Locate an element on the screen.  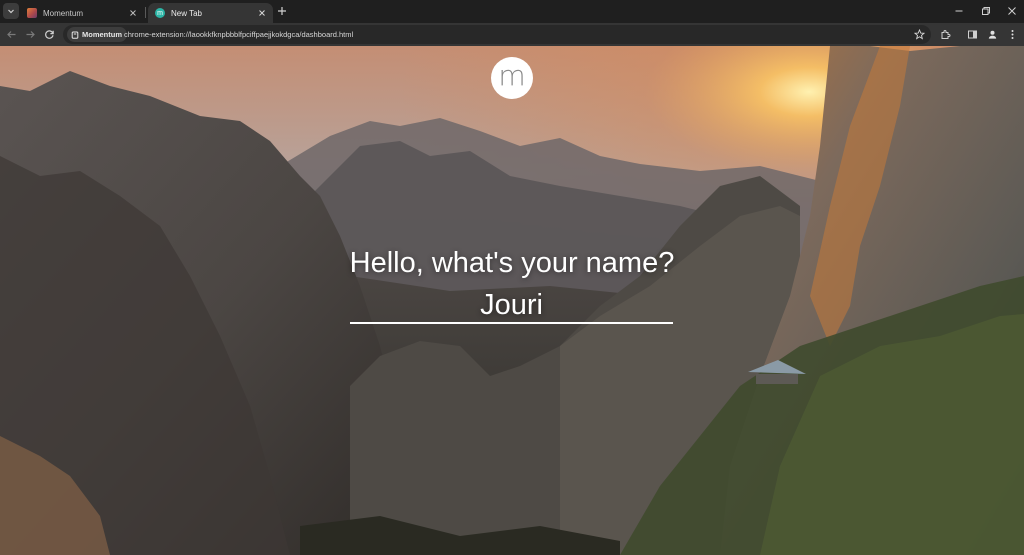
window-close-icon is located at coordinates (1012, 11).